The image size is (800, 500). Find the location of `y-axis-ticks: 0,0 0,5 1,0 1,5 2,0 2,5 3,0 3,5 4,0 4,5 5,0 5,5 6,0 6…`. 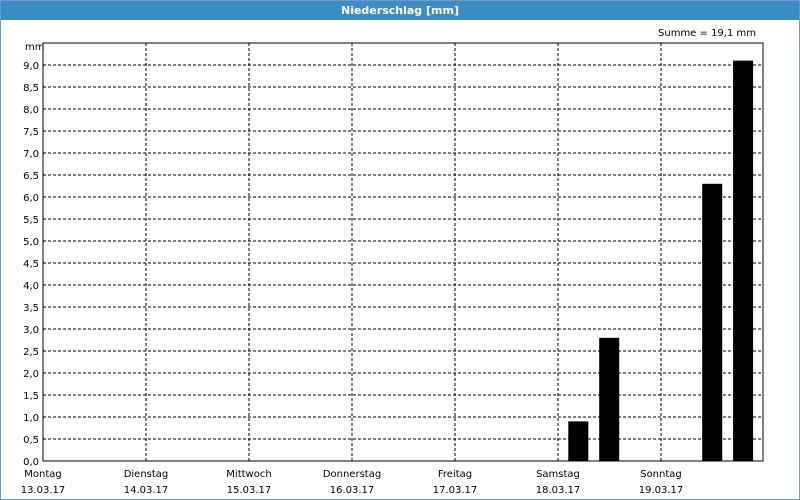

y-axis-ticks: 0,0 0,5 1,0 1,5 2,0 2,5 3,0 3,5 4,0 4,5 5,0 5,5 6,0 6… is located at coordinates (31, 264).